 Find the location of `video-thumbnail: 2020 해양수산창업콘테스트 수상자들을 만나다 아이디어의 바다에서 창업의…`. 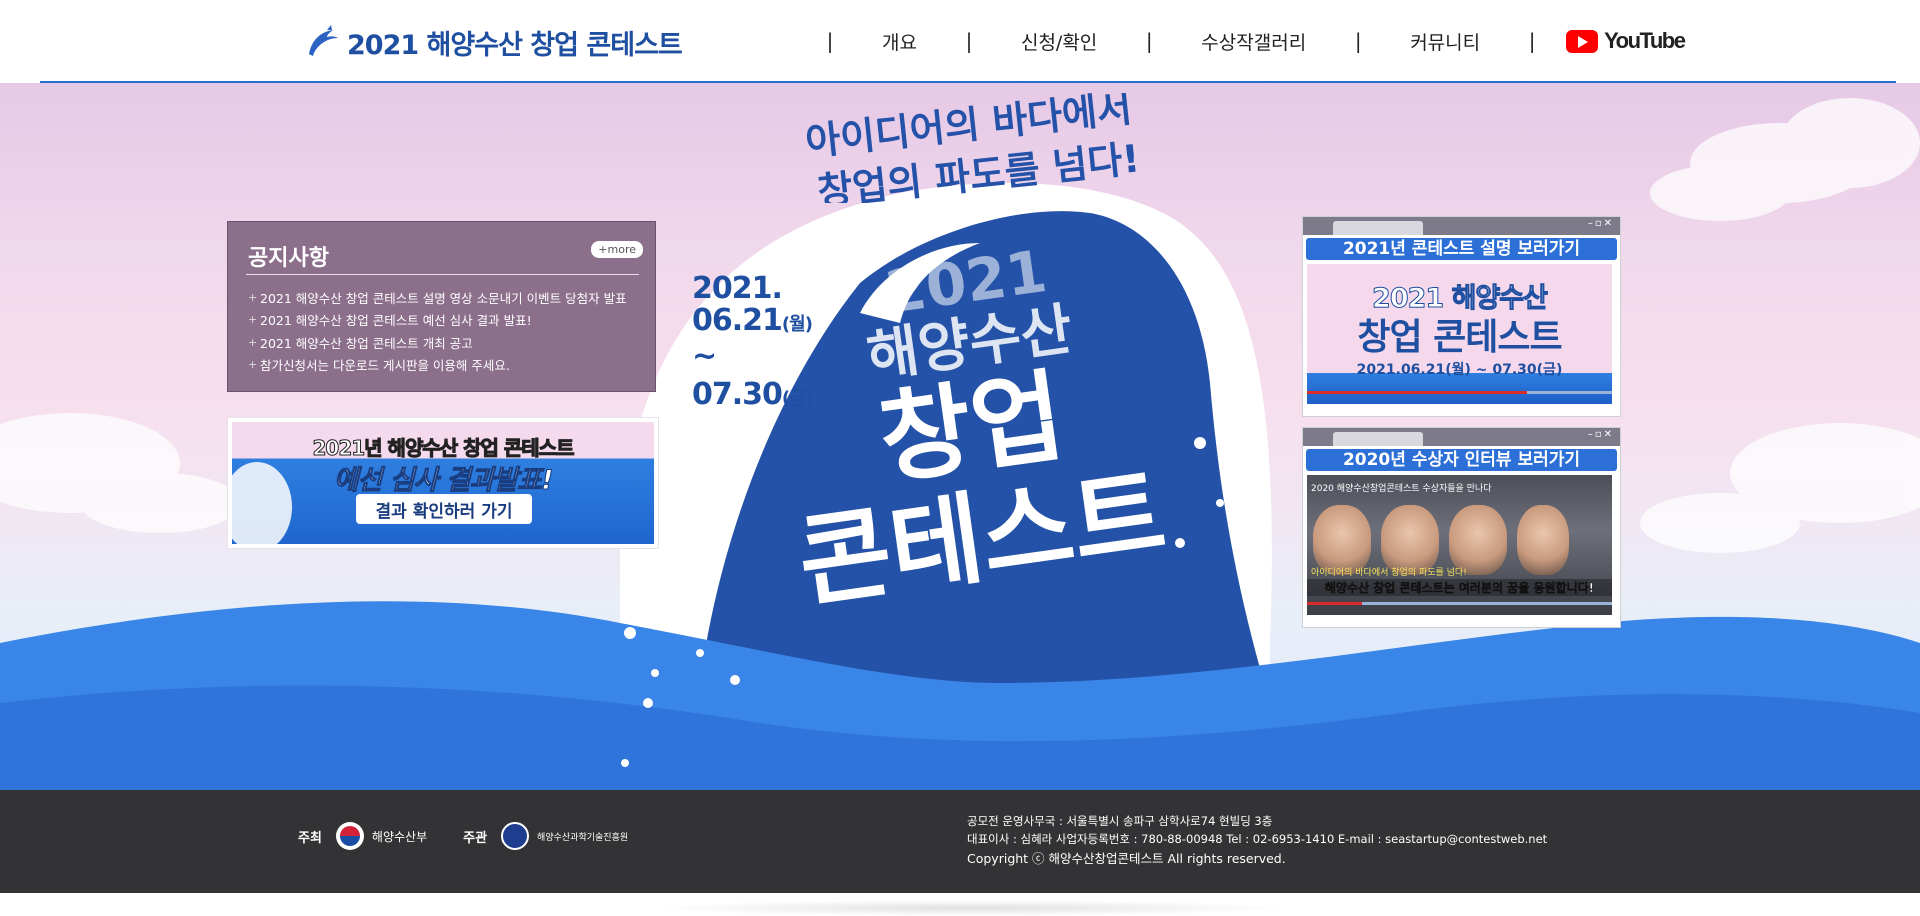

video-thumbnail: 2020 해양수산창업콘테스트 수상자들을 만나다 아이디어의 바다에서 창업의… is located at coordinates (1459, 545).